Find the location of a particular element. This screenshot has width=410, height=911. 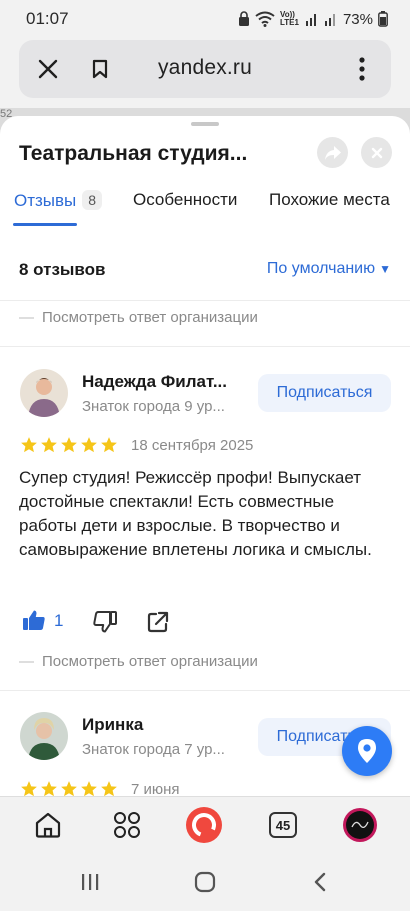

review-date: 7 июня is located at coordinates (155, 788).